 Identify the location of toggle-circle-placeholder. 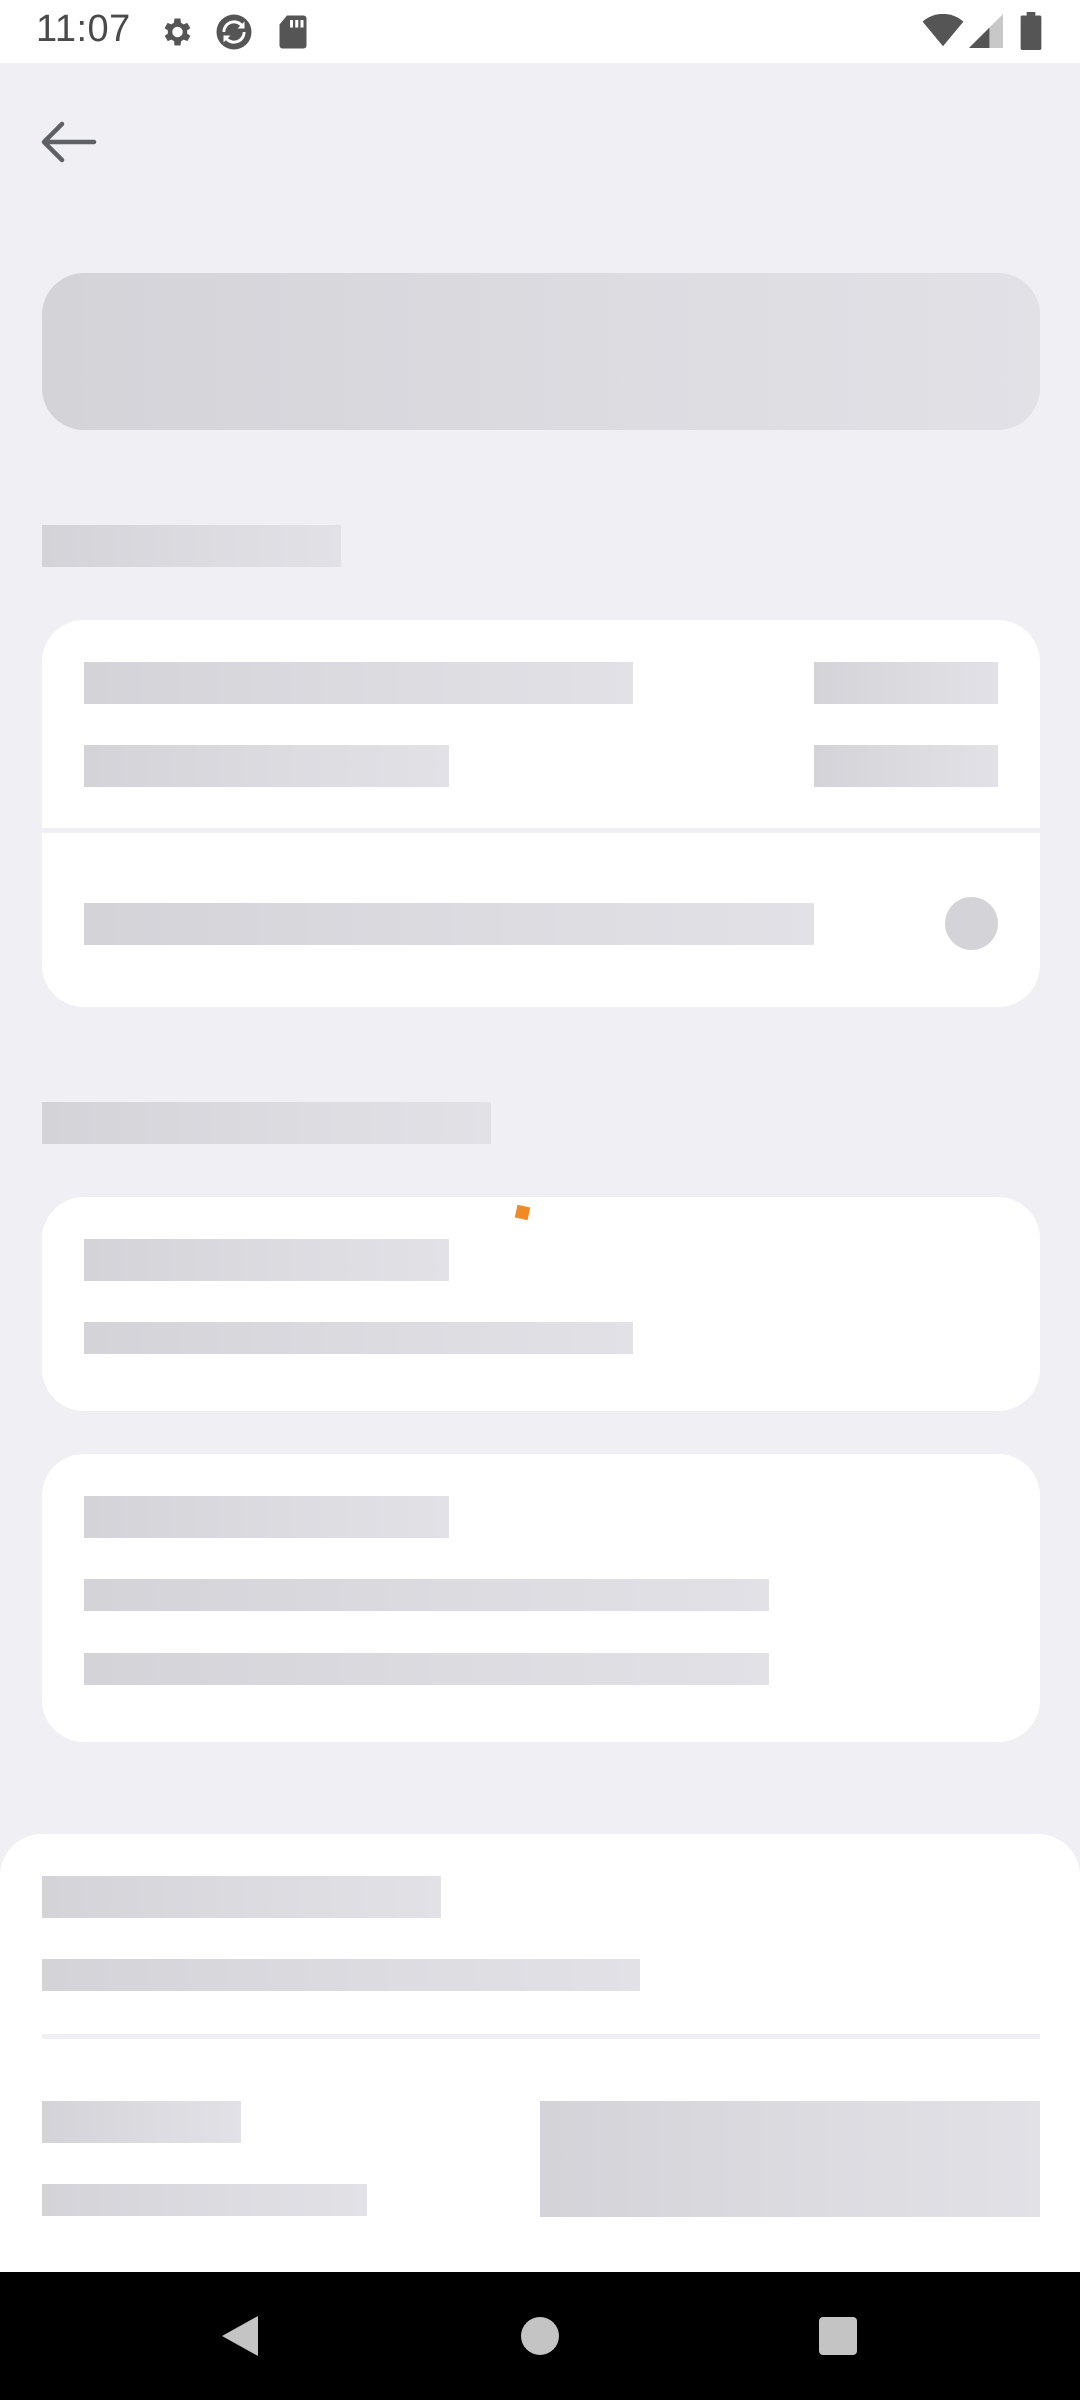
(971, 923).